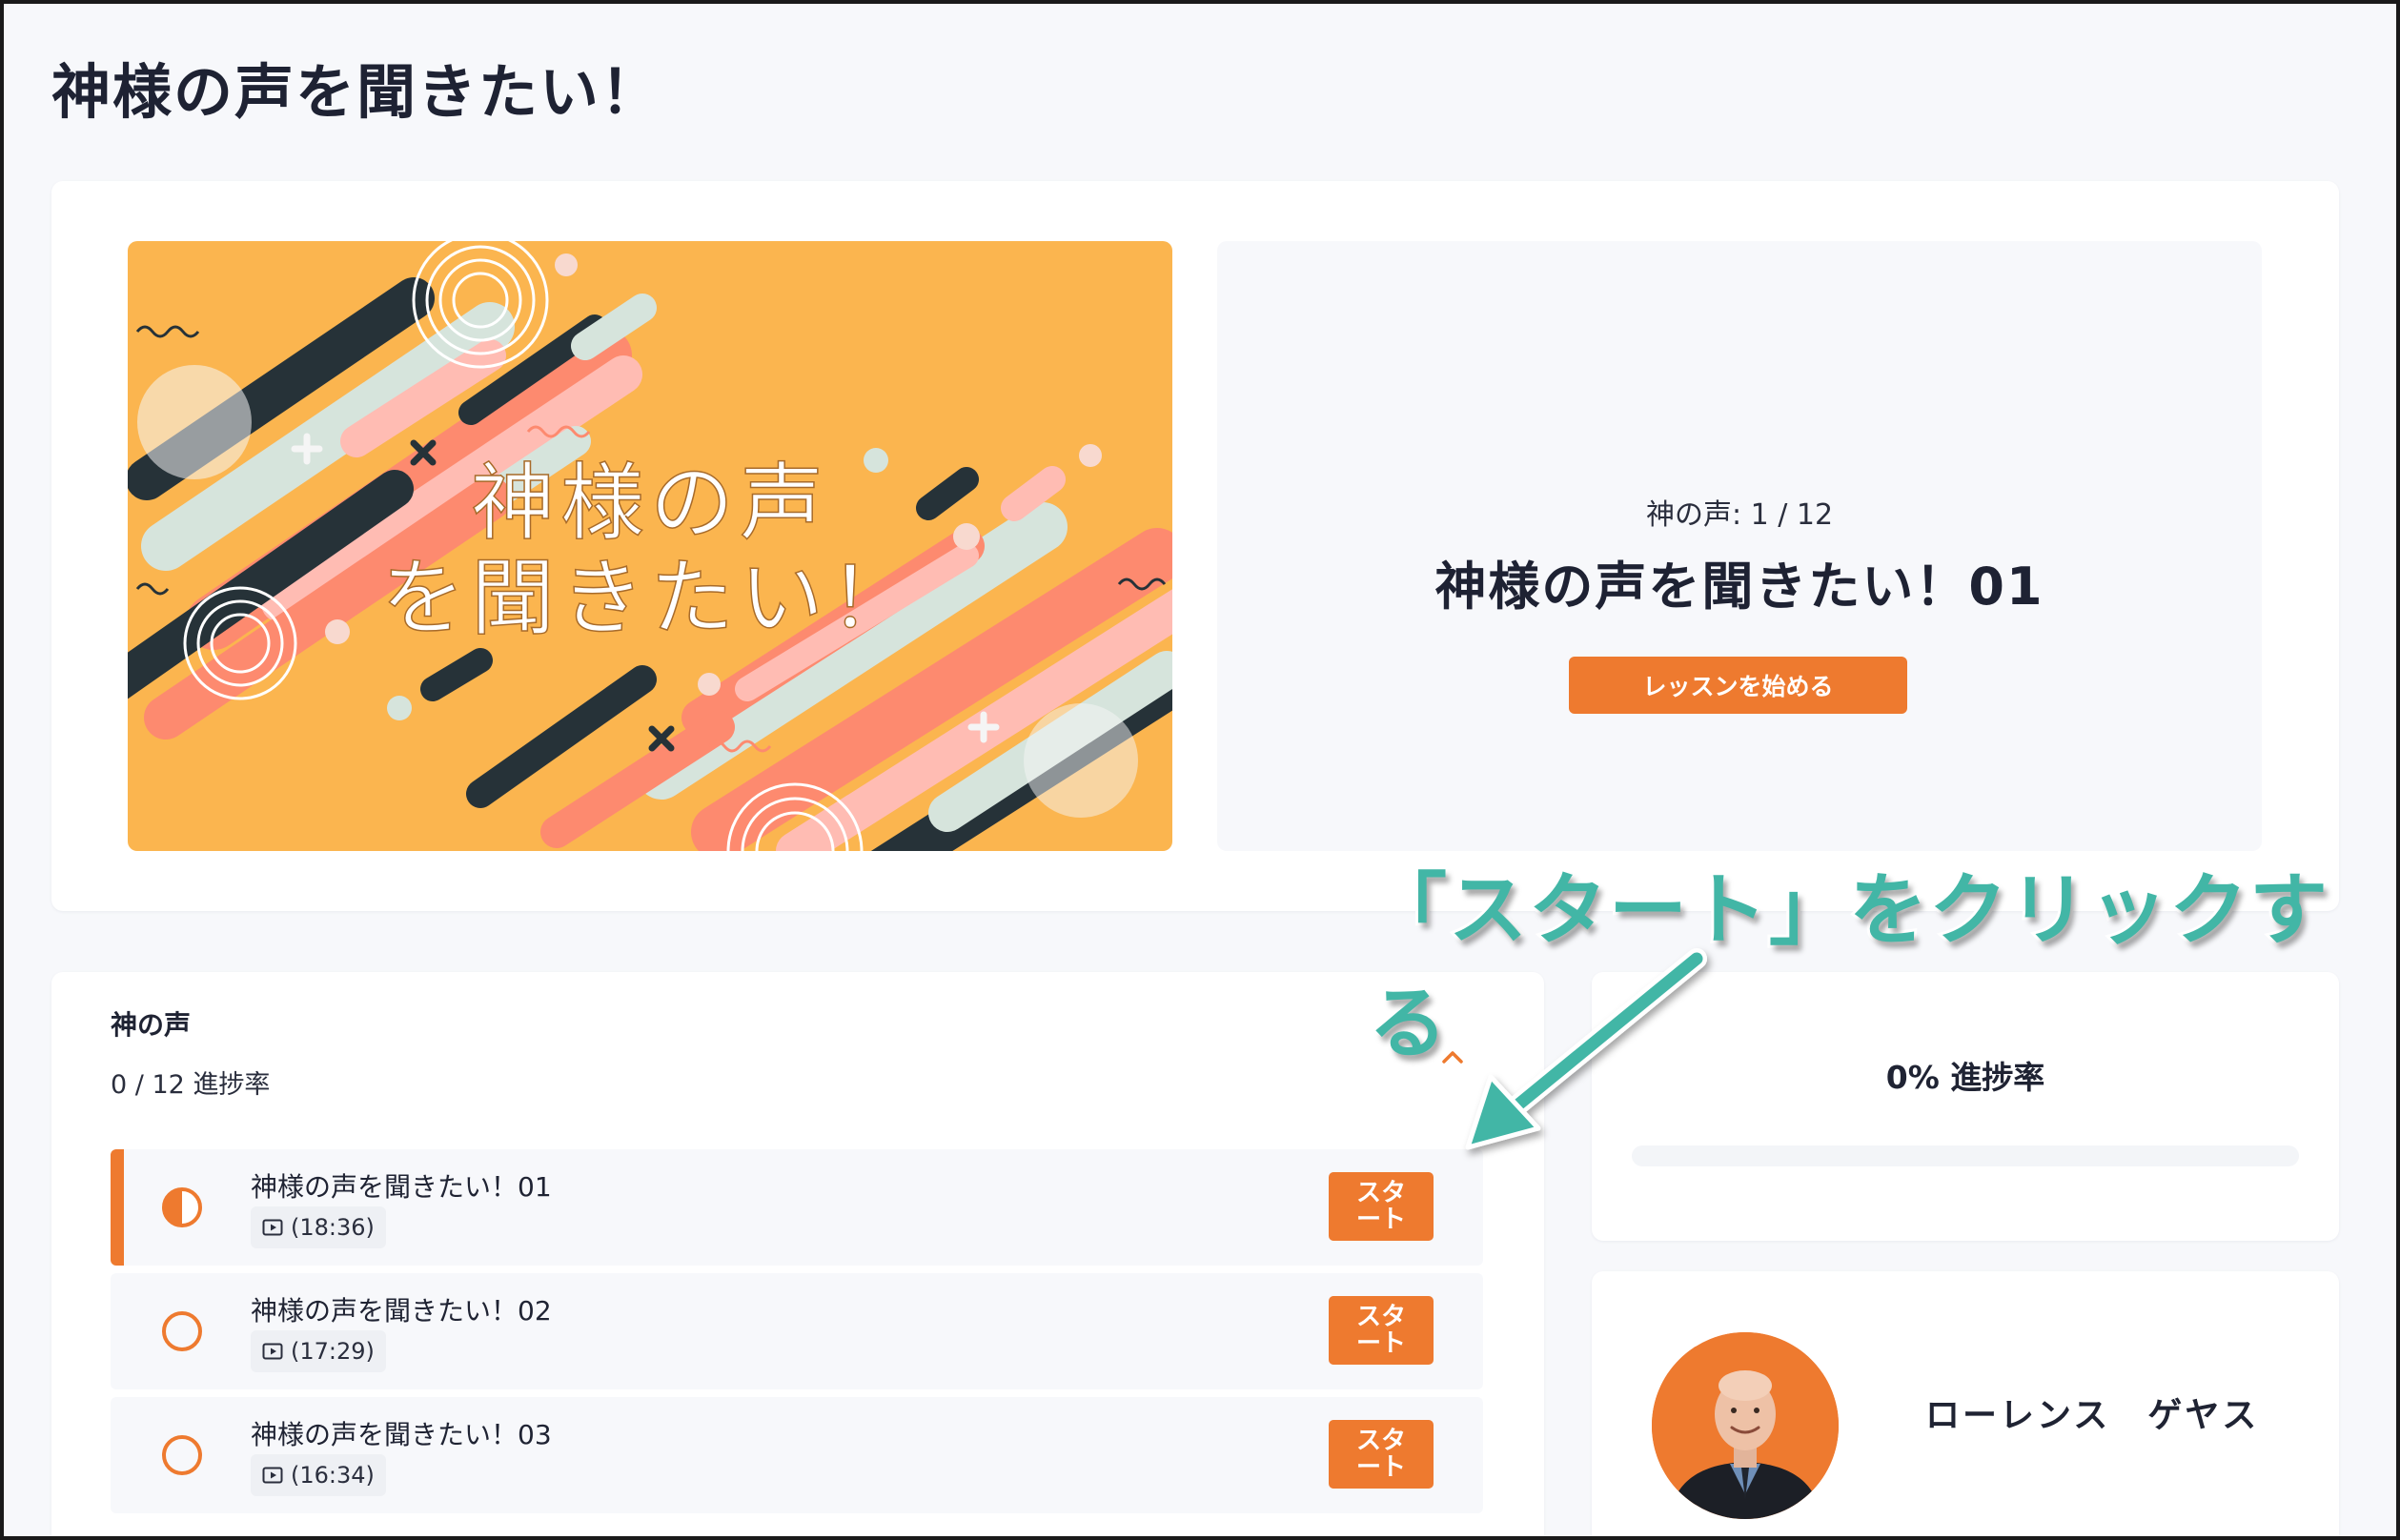 The image size is (2400, 1540). What do you see at coordinates (1739, 515) in the screenshot?
I see `lesson-count: 神の声: 1 / 12` at bounding box center [1739, 515].